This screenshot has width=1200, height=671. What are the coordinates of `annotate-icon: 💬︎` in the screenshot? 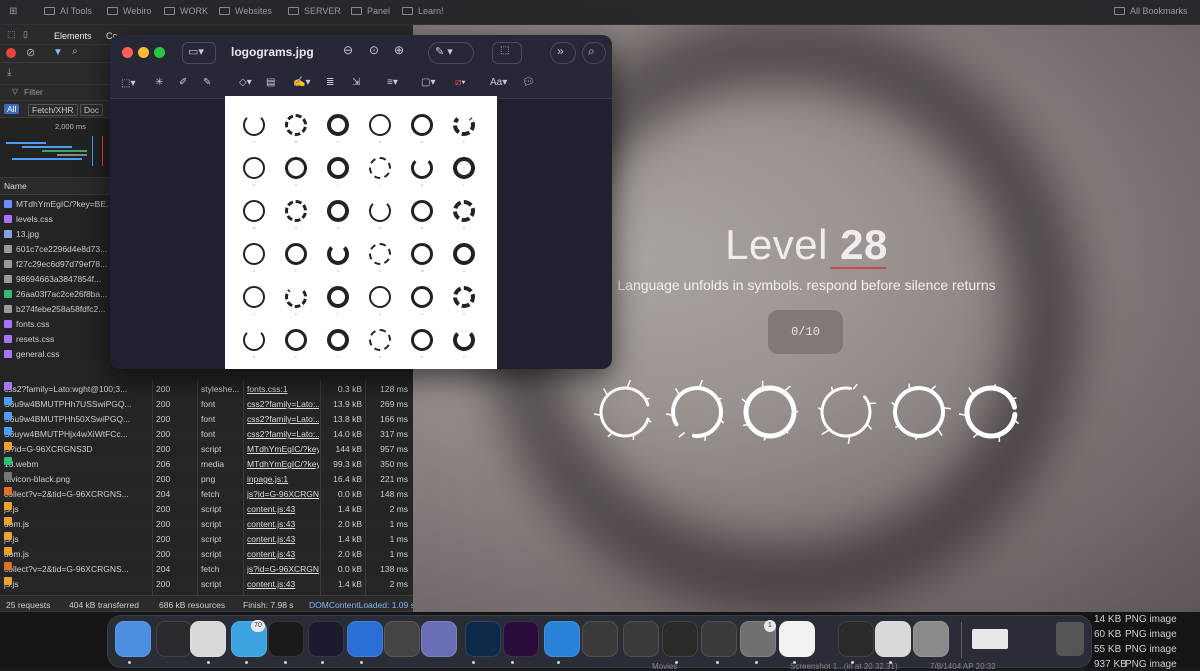 It's located at (528, 82).